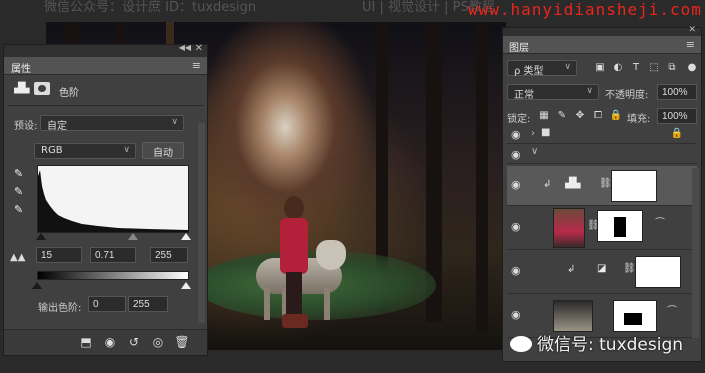 The image size is (705, 373). I want to click on white-output-slider, so click(186, 285).